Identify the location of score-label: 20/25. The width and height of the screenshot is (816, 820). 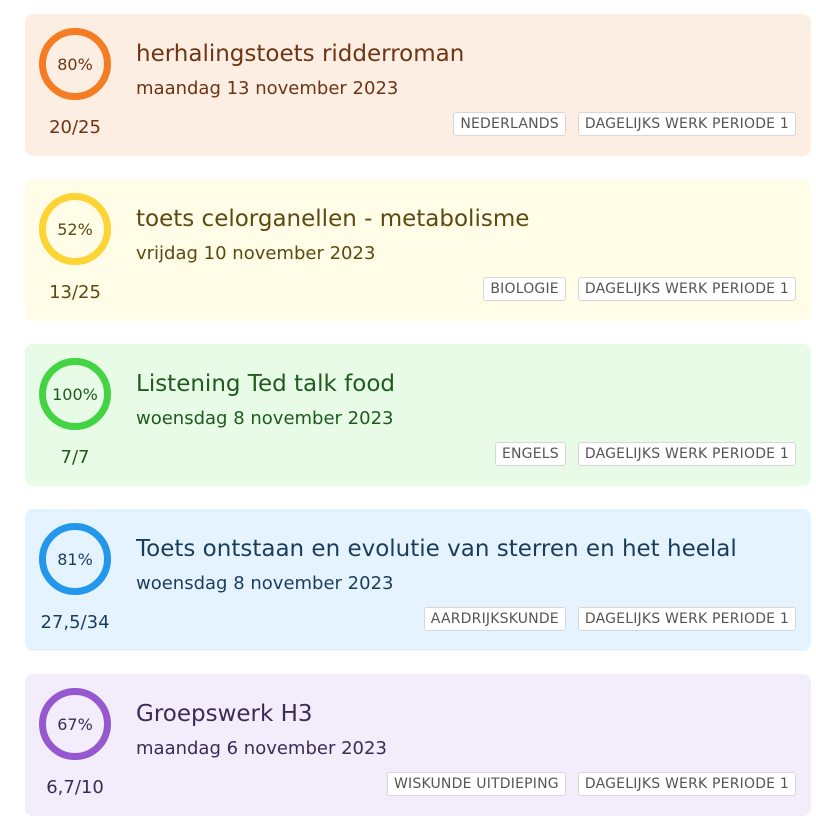
(75, 127).